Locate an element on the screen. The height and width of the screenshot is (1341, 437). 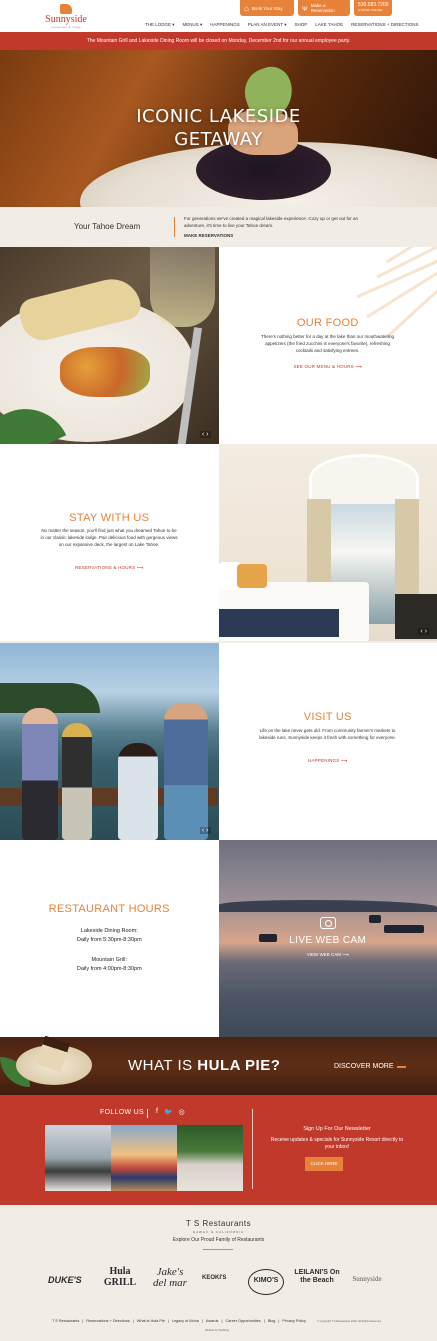
footer-link-hula-pie: What is Hula Pie is located at coordinates (151, 1321).